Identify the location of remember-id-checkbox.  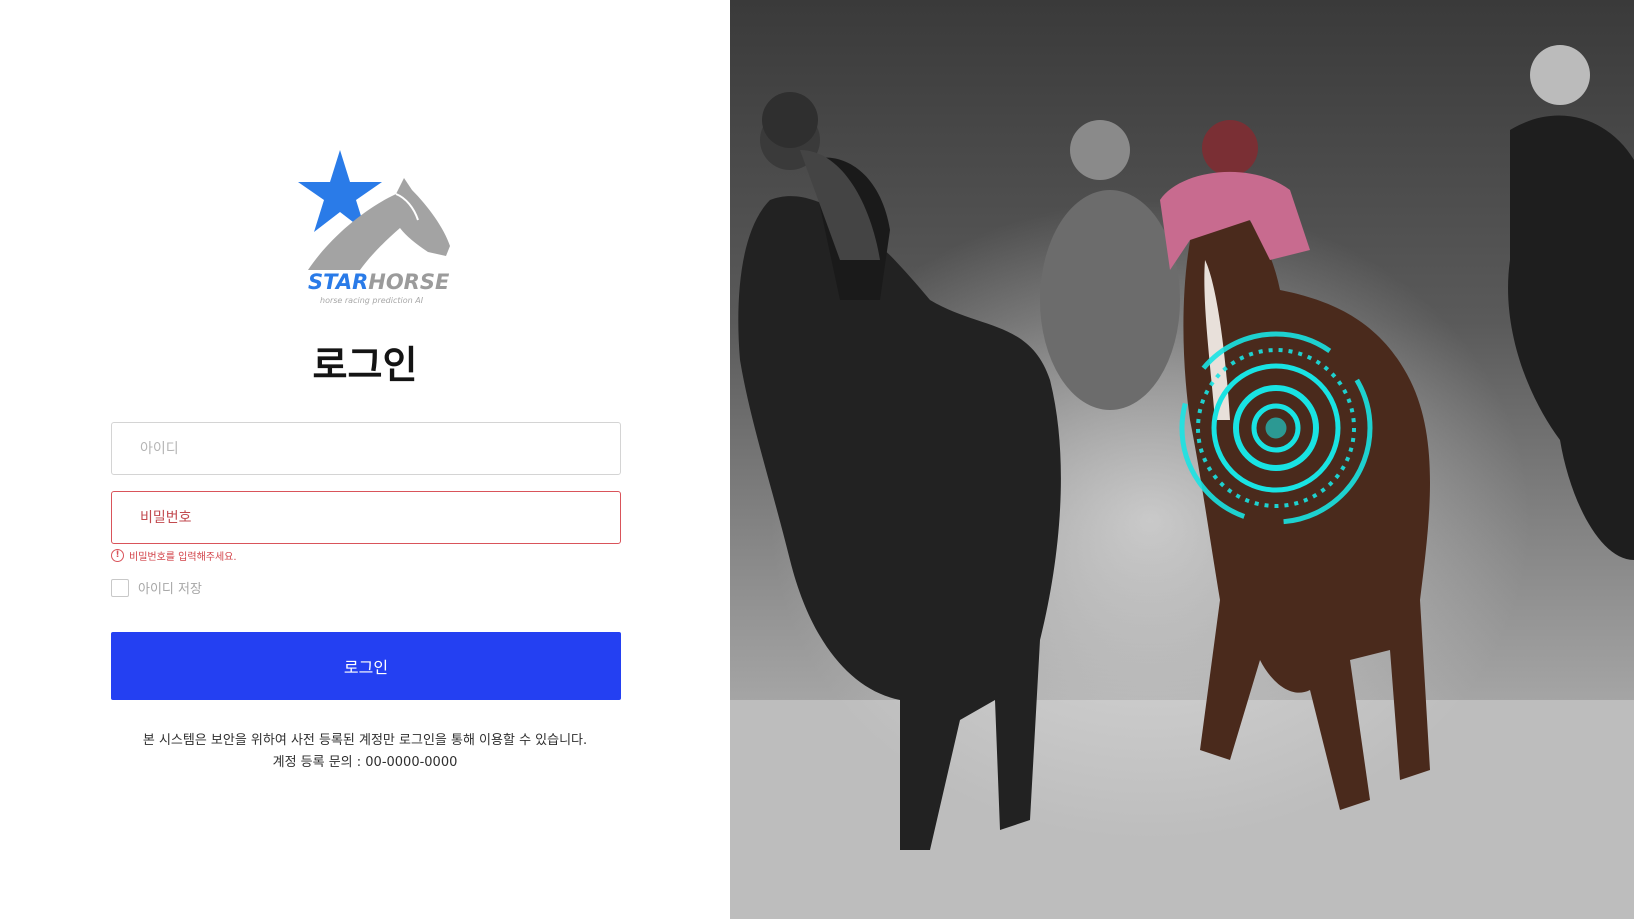
(120, 587).